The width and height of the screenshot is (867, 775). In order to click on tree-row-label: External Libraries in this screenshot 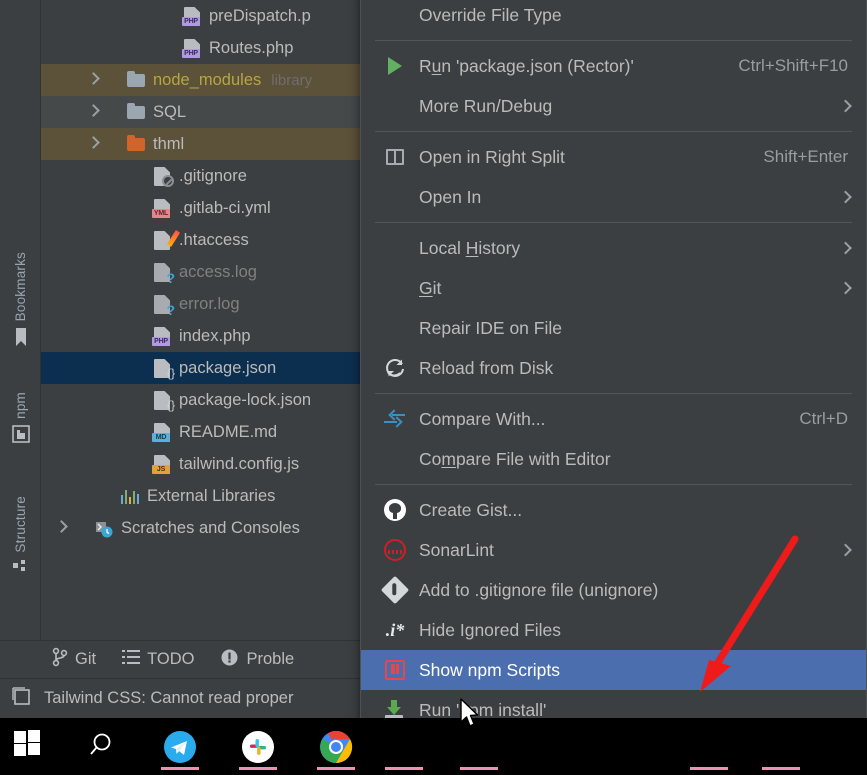, I will do `click(211, 495)`.